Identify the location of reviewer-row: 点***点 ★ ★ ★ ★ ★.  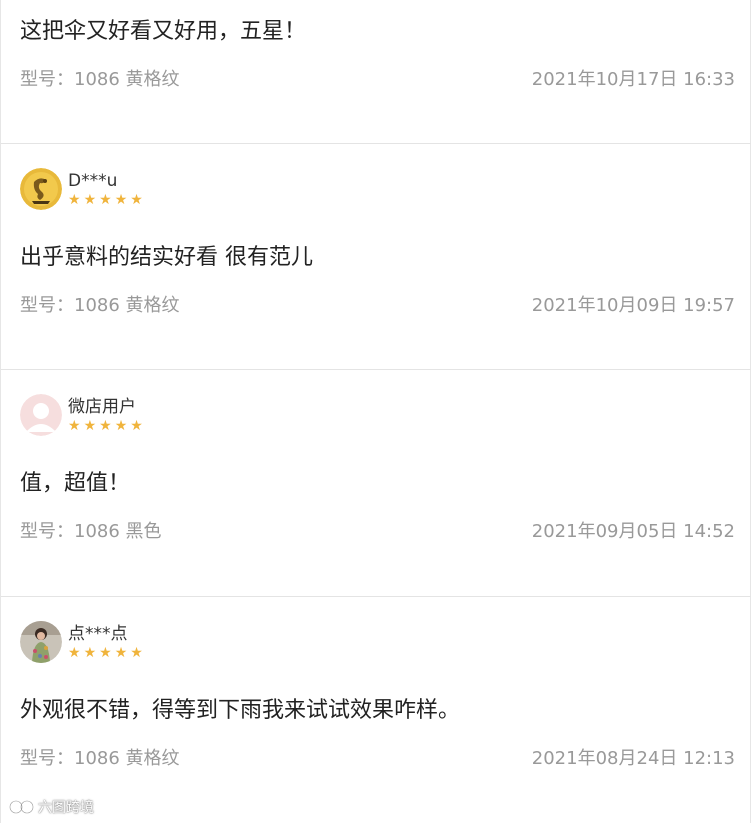
(83, 642).